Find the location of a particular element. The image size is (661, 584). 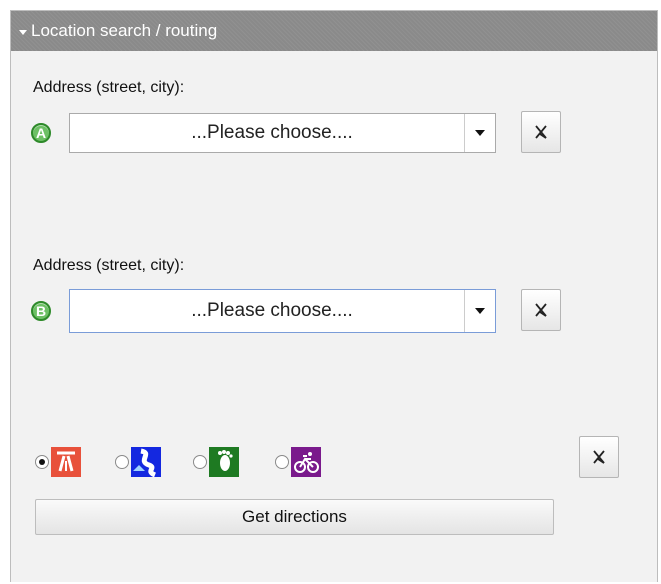

panel-header: Location search / routing is located at coordinates (334, 31).